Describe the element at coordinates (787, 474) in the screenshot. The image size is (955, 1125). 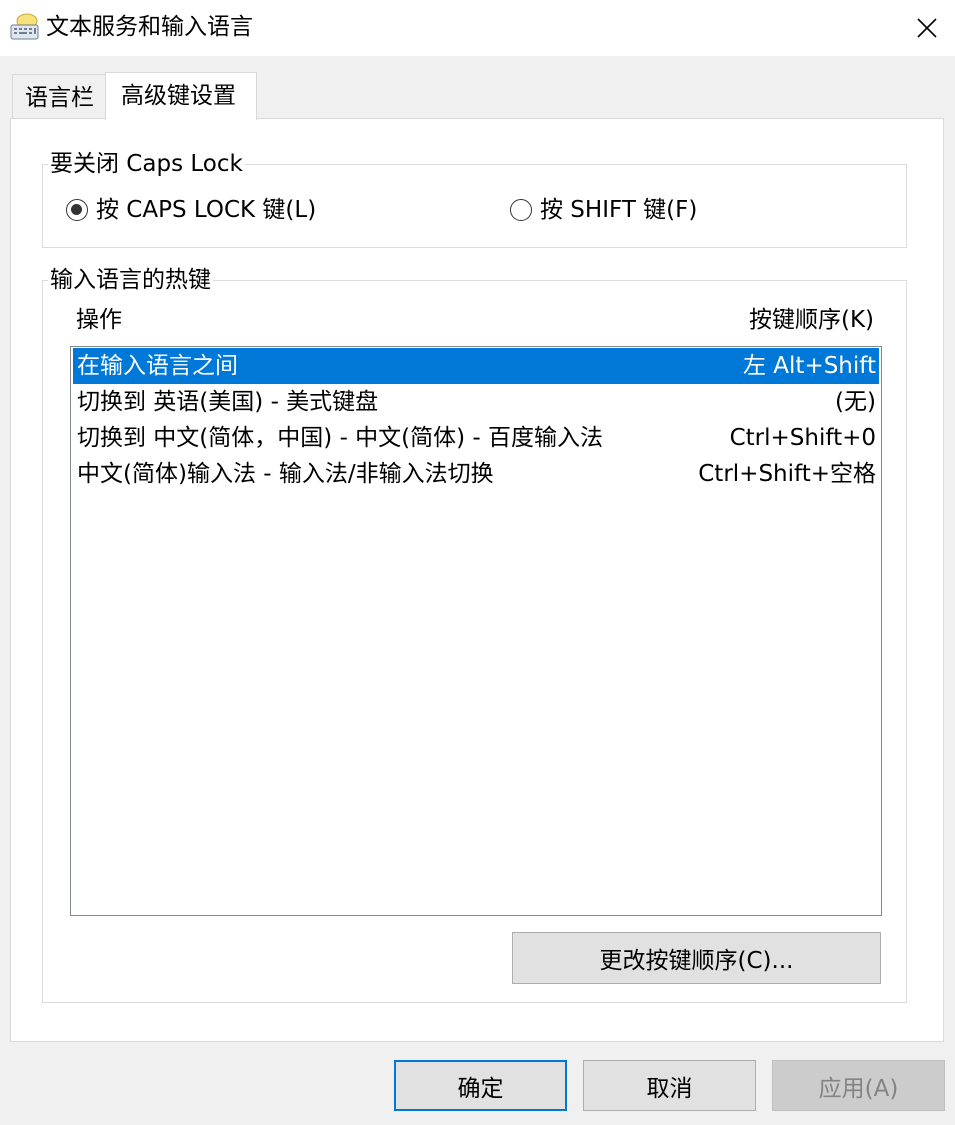
I see `list-item-key: Ctrl+Shift+空格` at that location.